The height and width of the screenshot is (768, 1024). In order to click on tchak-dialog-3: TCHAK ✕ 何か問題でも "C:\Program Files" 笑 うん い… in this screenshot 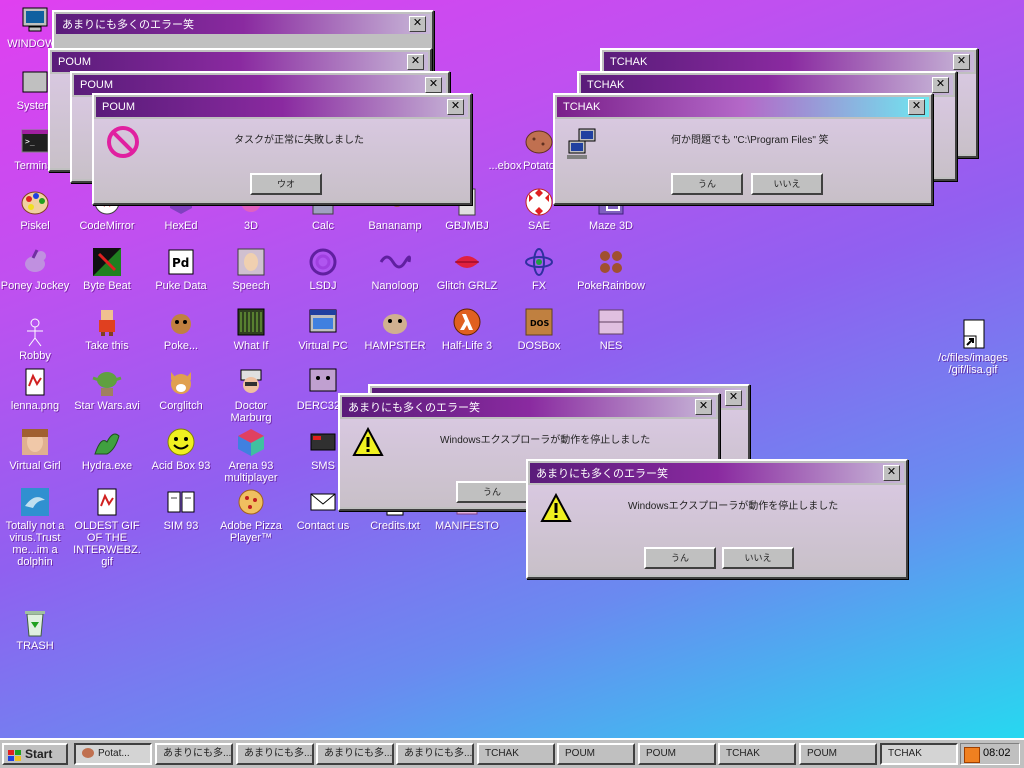, I will do `click(743, 149)`.